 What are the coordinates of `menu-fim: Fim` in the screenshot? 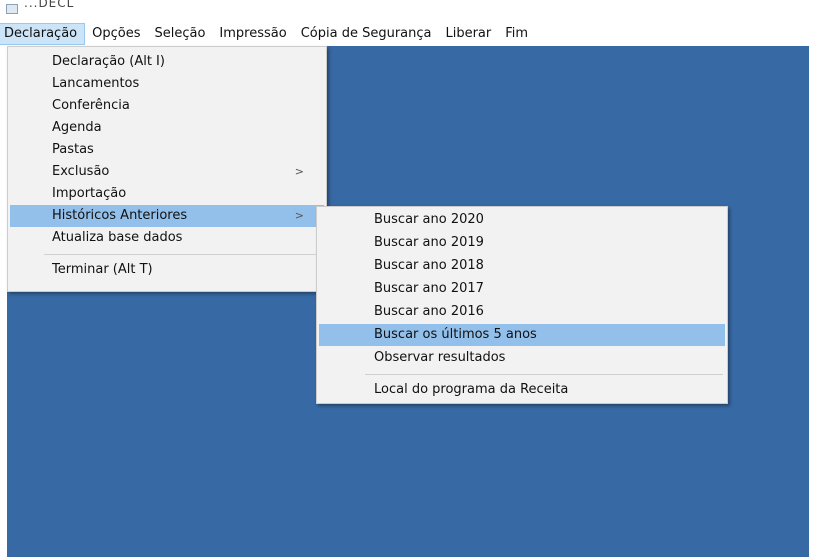 It's located at (516, 34).